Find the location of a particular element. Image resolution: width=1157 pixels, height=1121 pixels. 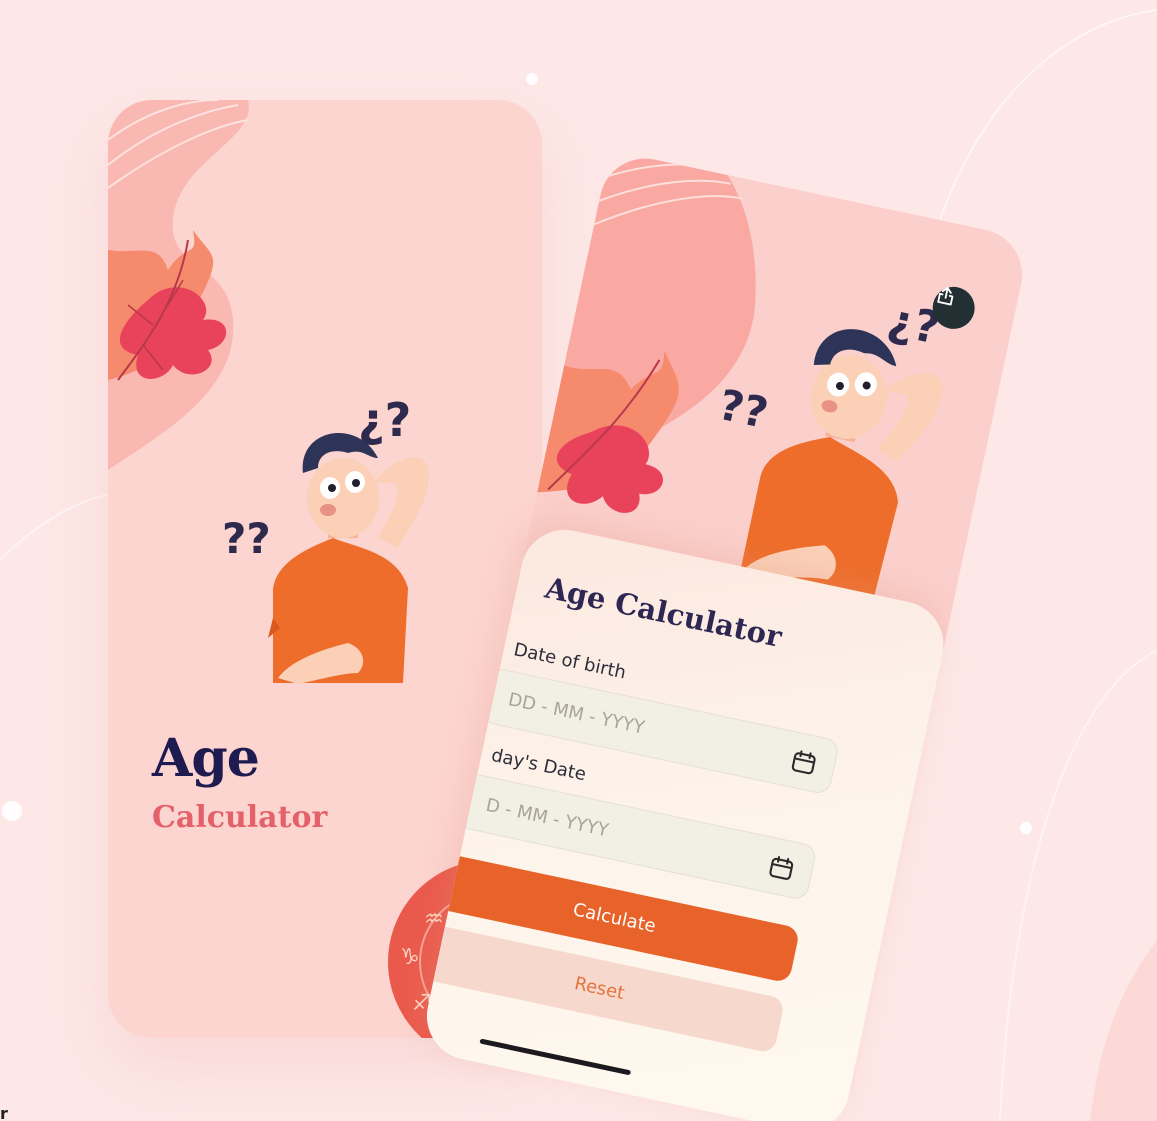

form-title: Age Calculator is located at coordinates (663, 612).